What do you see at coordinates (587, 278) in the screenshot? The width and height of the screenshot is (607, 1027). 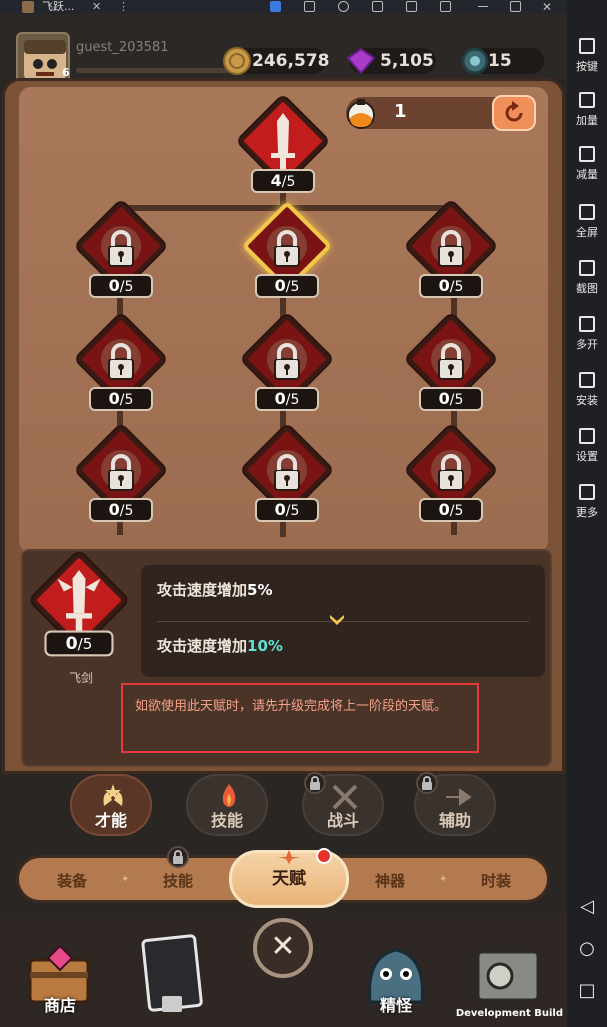 I see `sidebar-screenshot: 截图` at bounding box center [587, 278].